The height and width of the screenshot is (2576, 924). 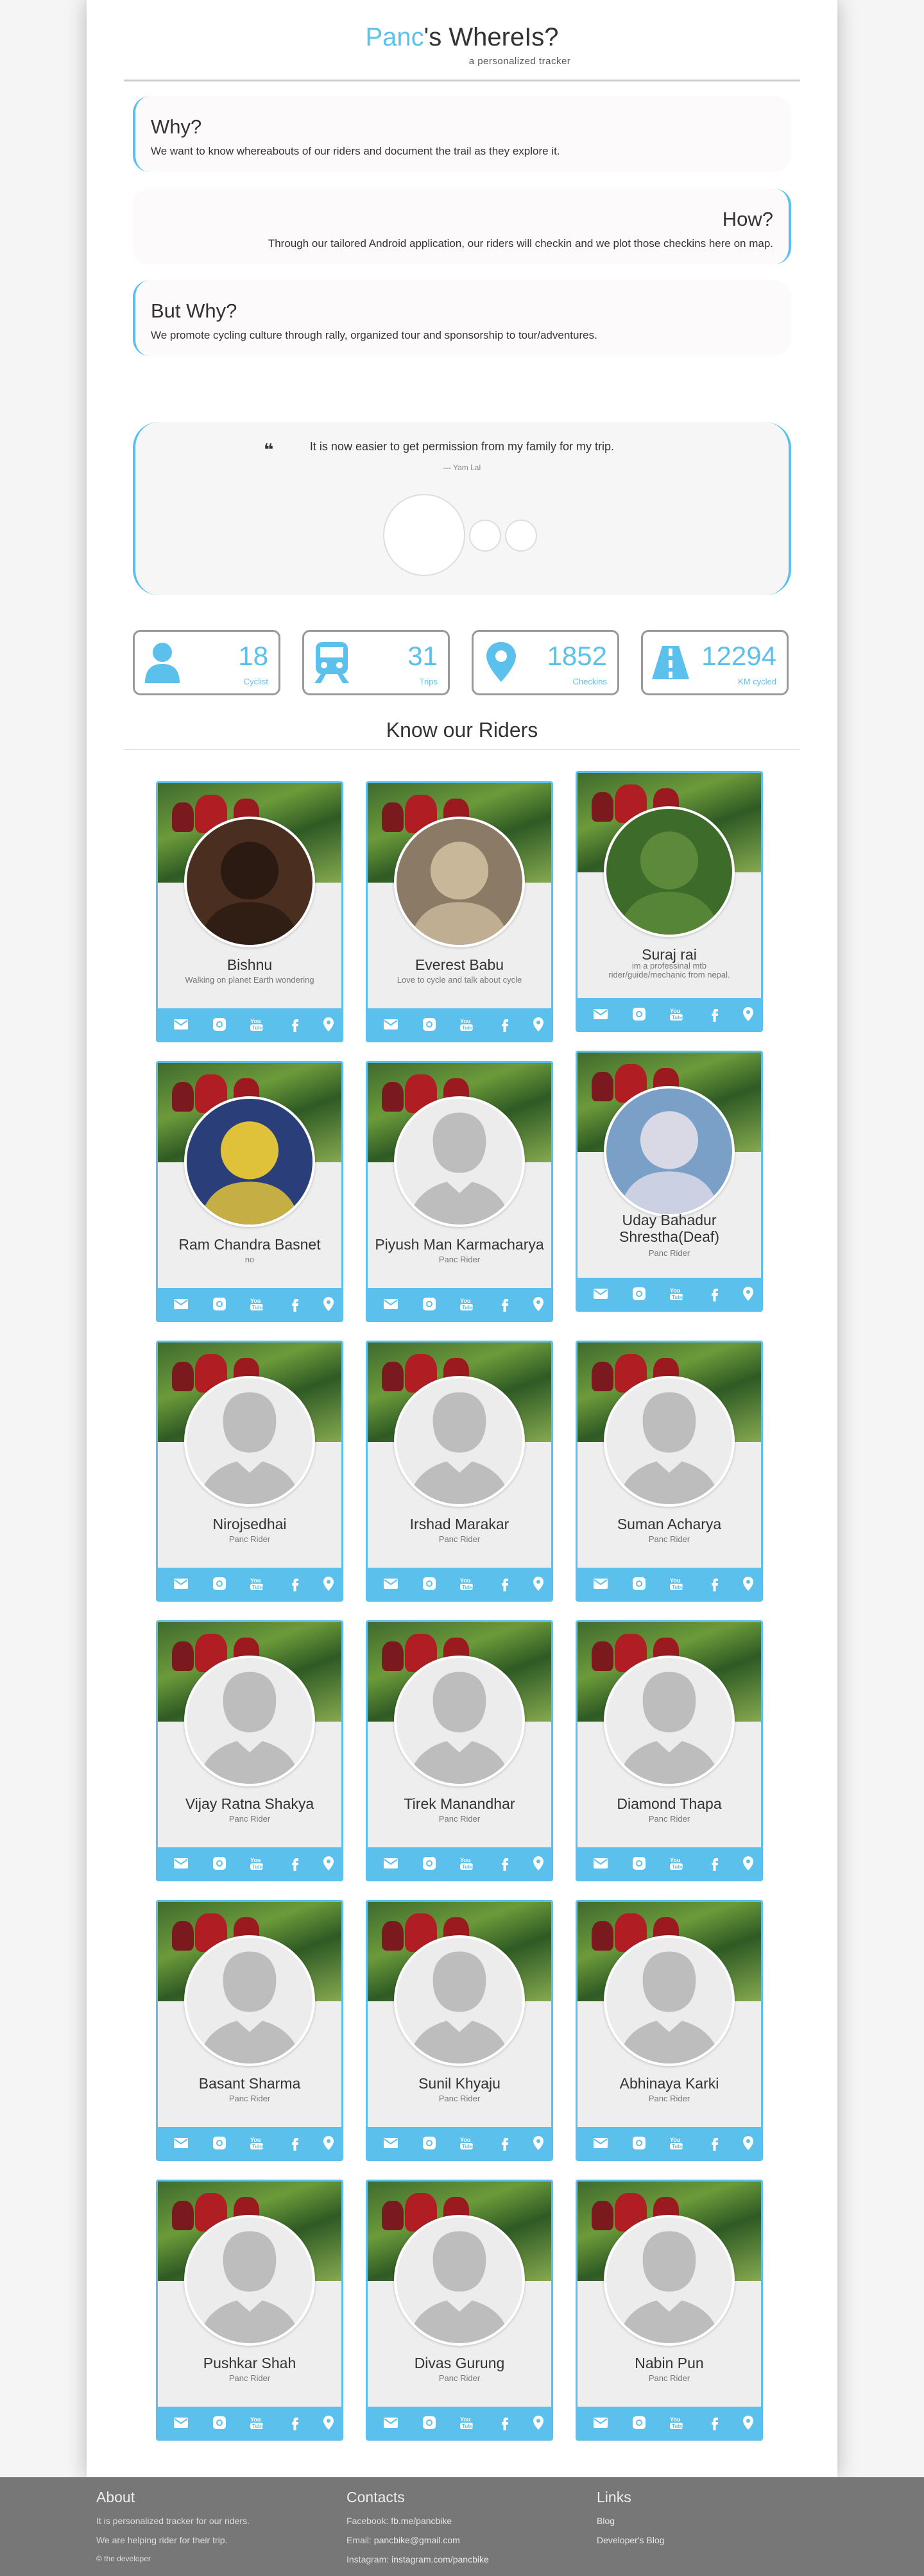 What do you see at coordinates (606, 2521) in the screenshot?
I see `footer-blog-link: Blog` at bounding box center [606, 2521].